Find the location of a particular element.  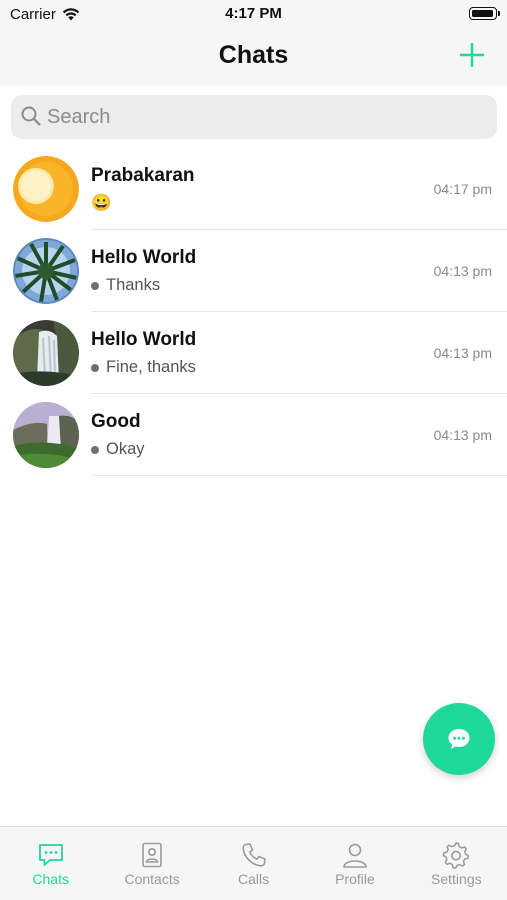

status-bar: Carrier 4:17 PM is located at coordinates (253, 15).